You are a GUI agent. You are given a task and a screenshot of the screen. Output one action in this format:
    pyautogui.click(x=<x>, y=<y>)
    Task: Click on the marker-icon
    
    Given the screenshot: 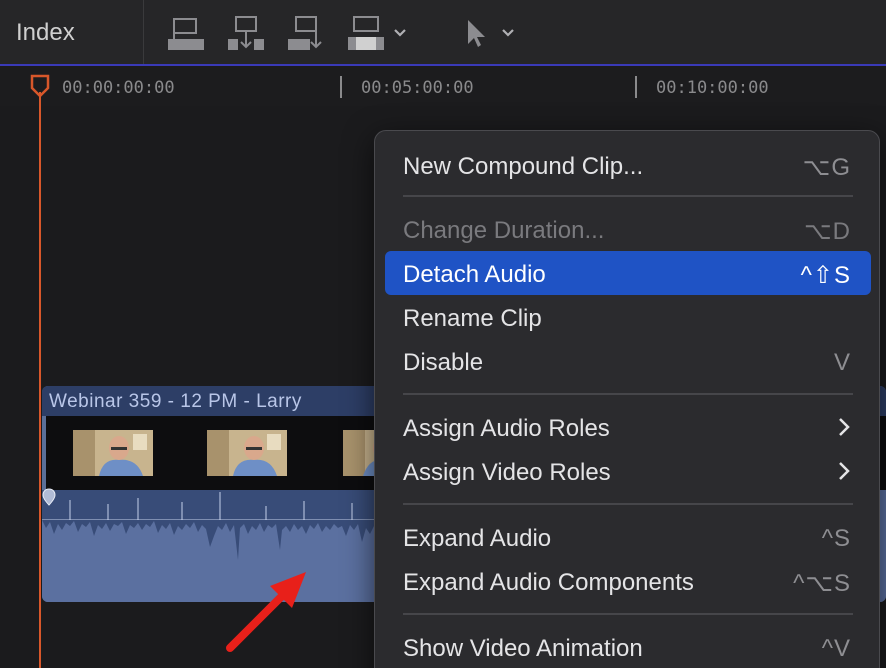 What is the action you would take?
    pyautogui.click(x=49, y=497)
    